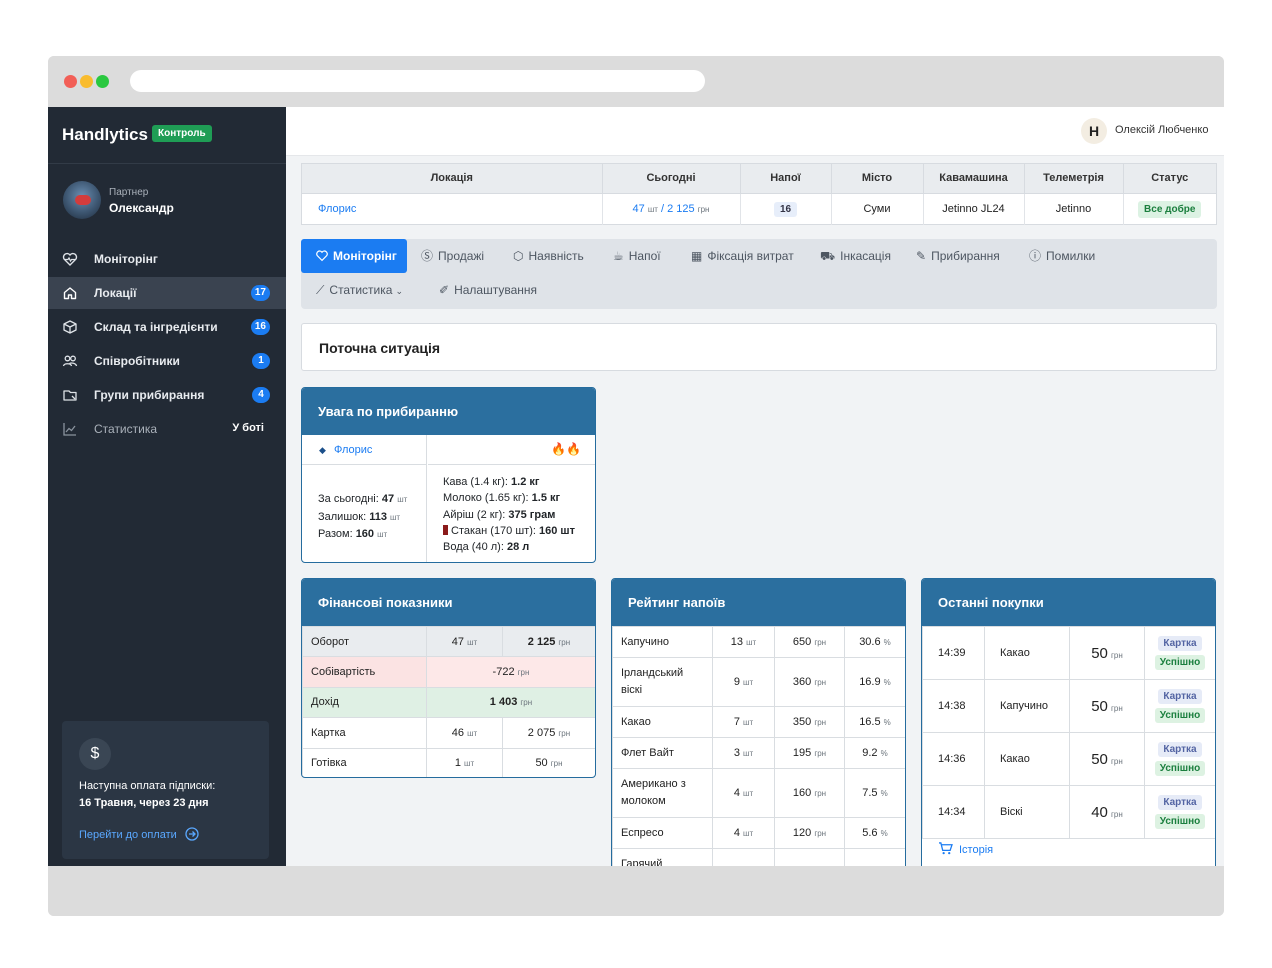 The width and height of the screenshot is (1272, 968). I want to click on tab-statistics: ⟋ Статистика ⌄, so click(359, 290).